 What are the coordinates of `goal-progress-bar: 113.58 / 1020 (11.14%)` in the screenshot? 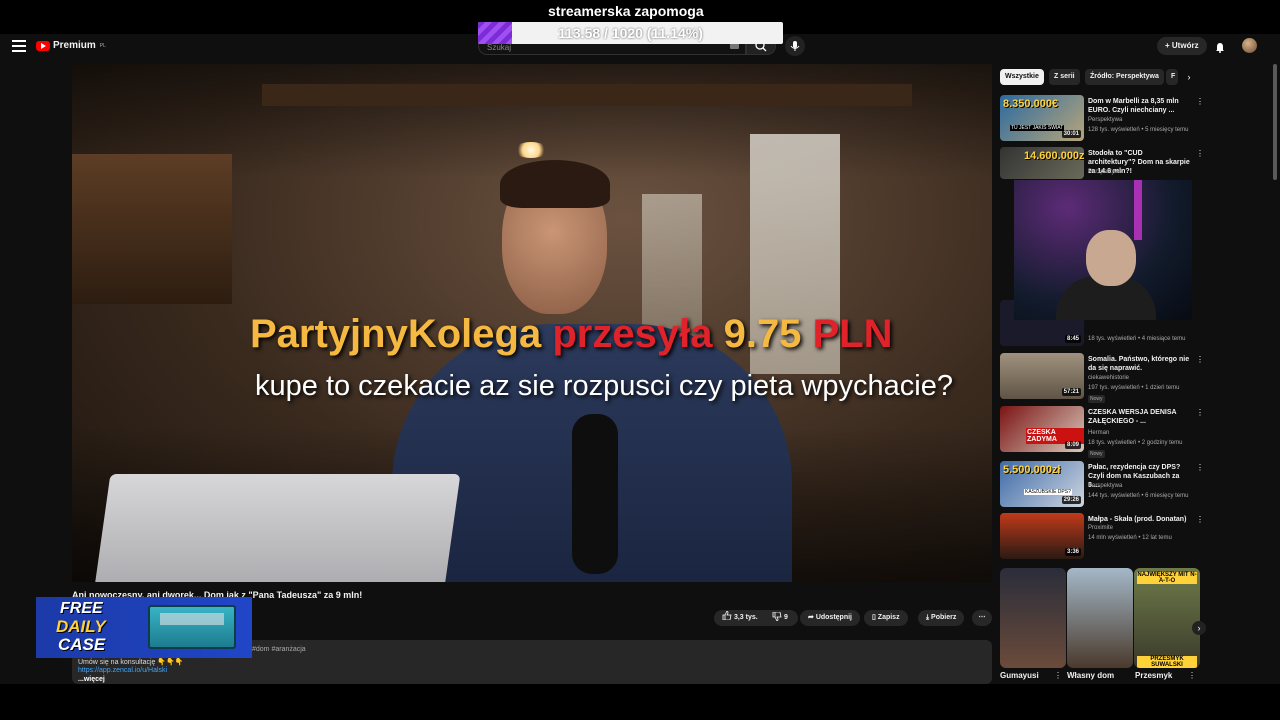 It's located at (630, 33).